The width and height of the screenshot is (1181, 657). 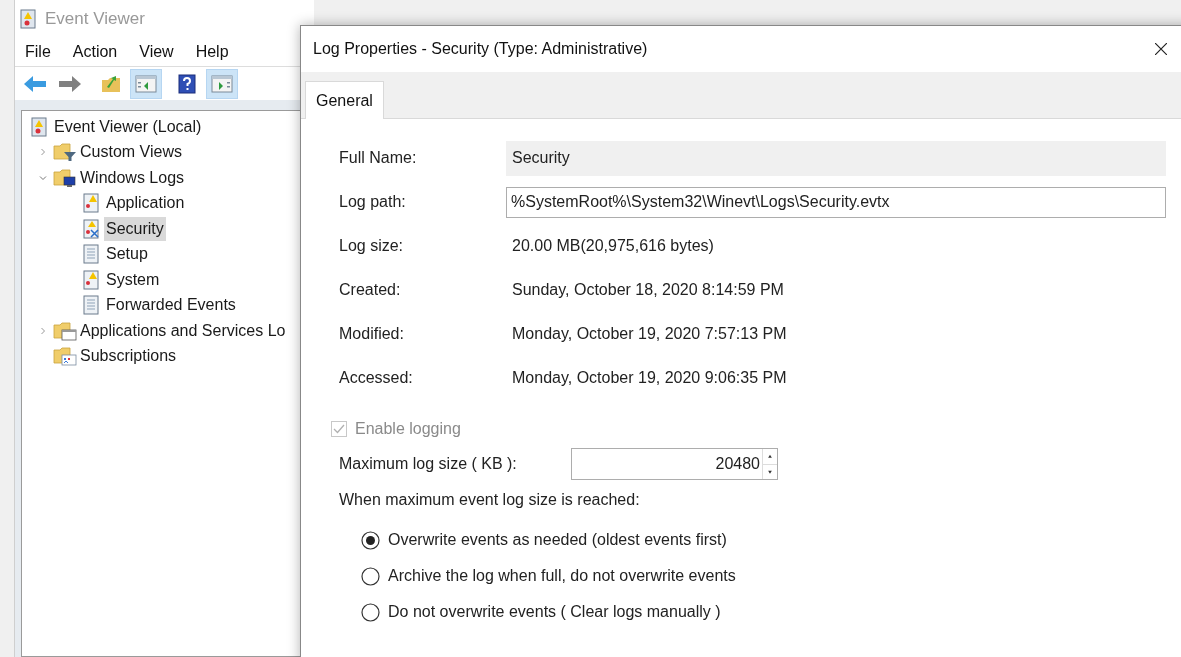 What do you see at coordinates (649, 378) in the screenshot?
I see `field-value: Monday, October 19, 2020 9:06:35 PM` at bounding box center [649, 378].